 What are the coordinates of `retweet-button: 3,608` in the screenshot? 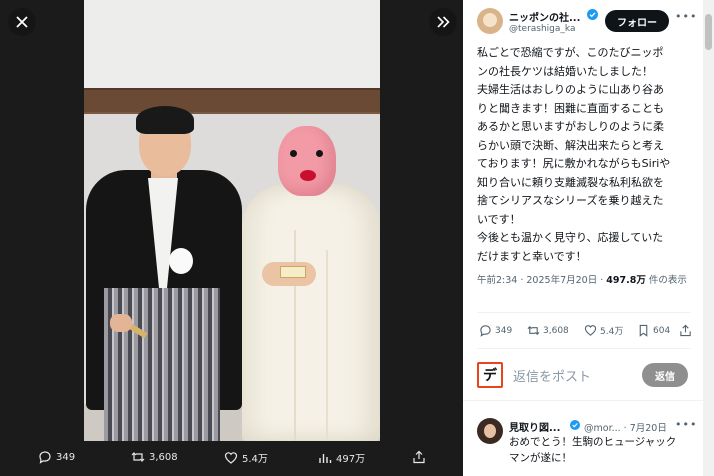 It's located at (548, 330).